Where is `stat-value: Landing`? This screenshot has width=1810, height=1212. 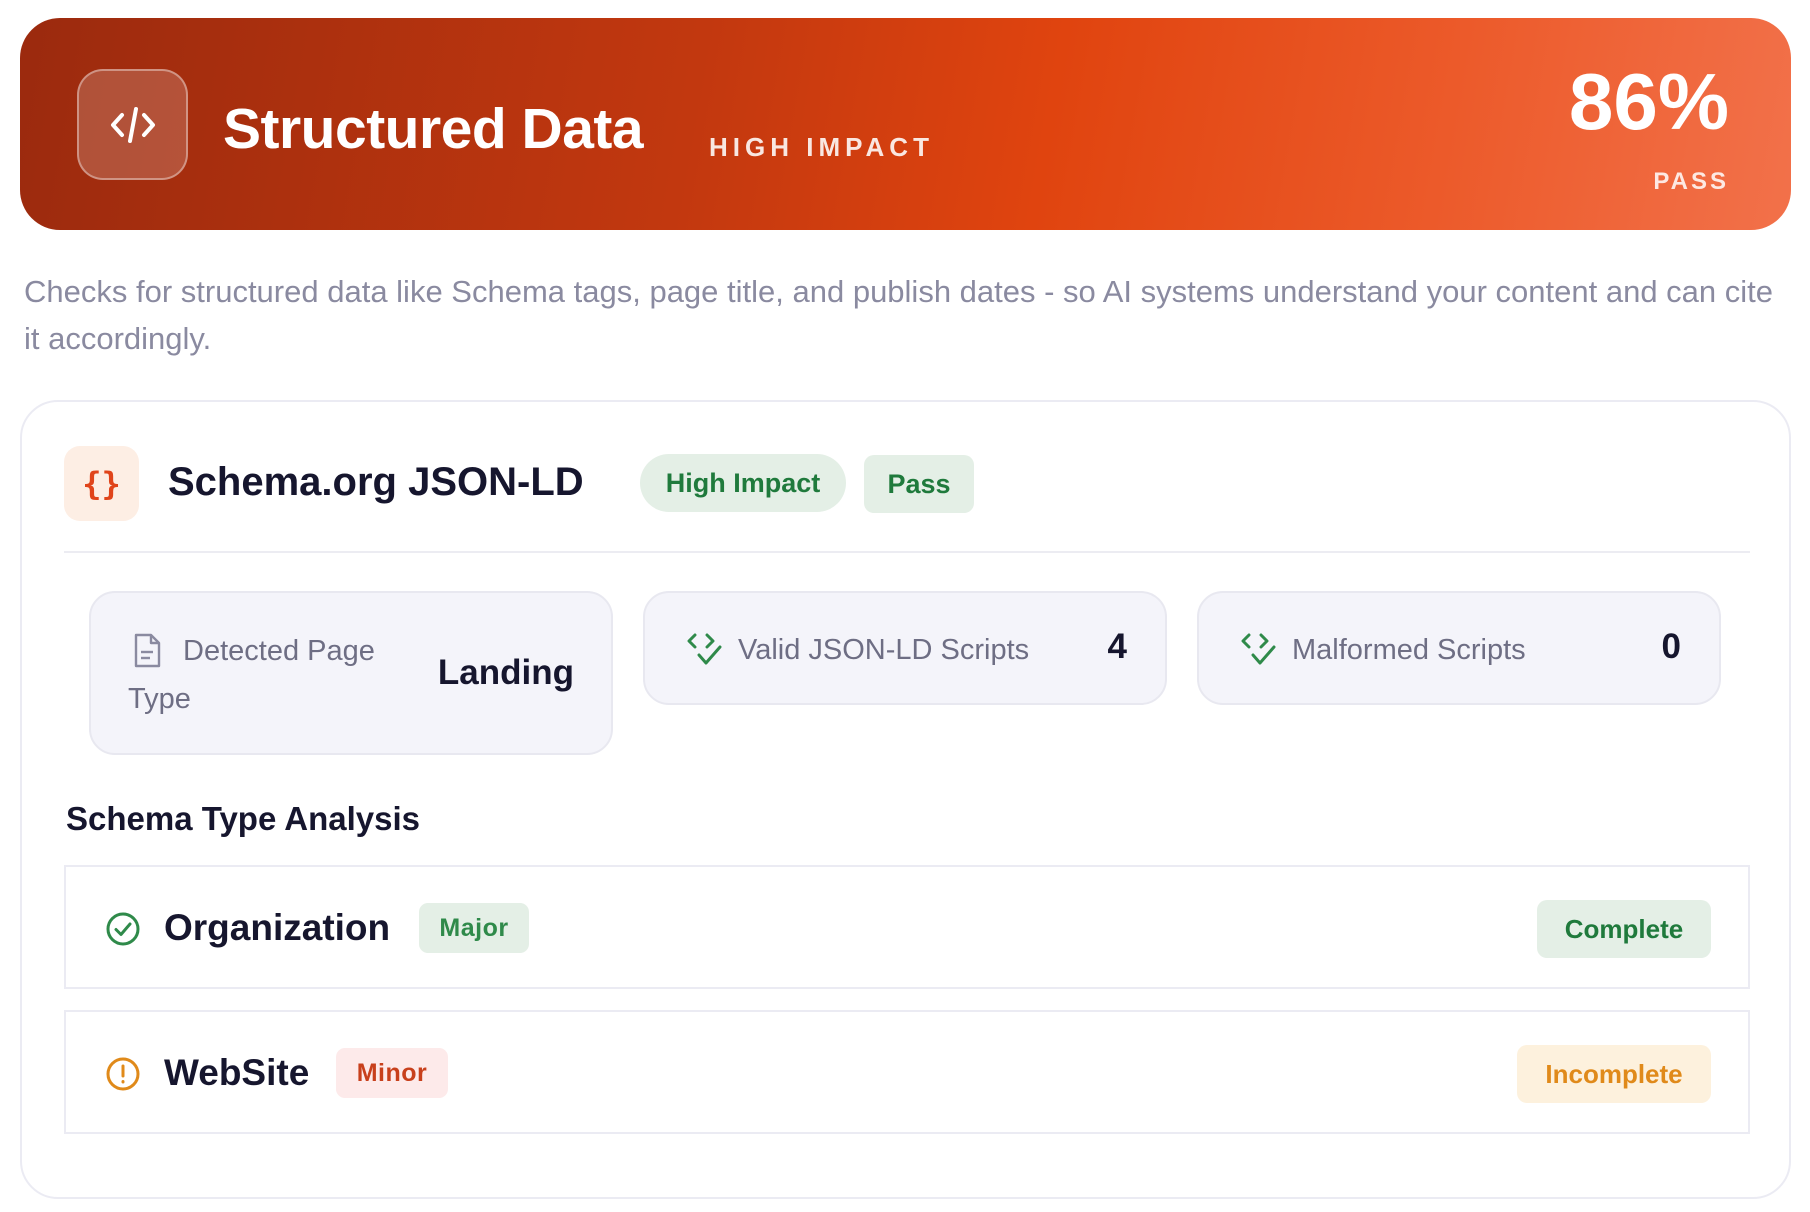 stat-value: Landing is located at coordinates (505, 672).